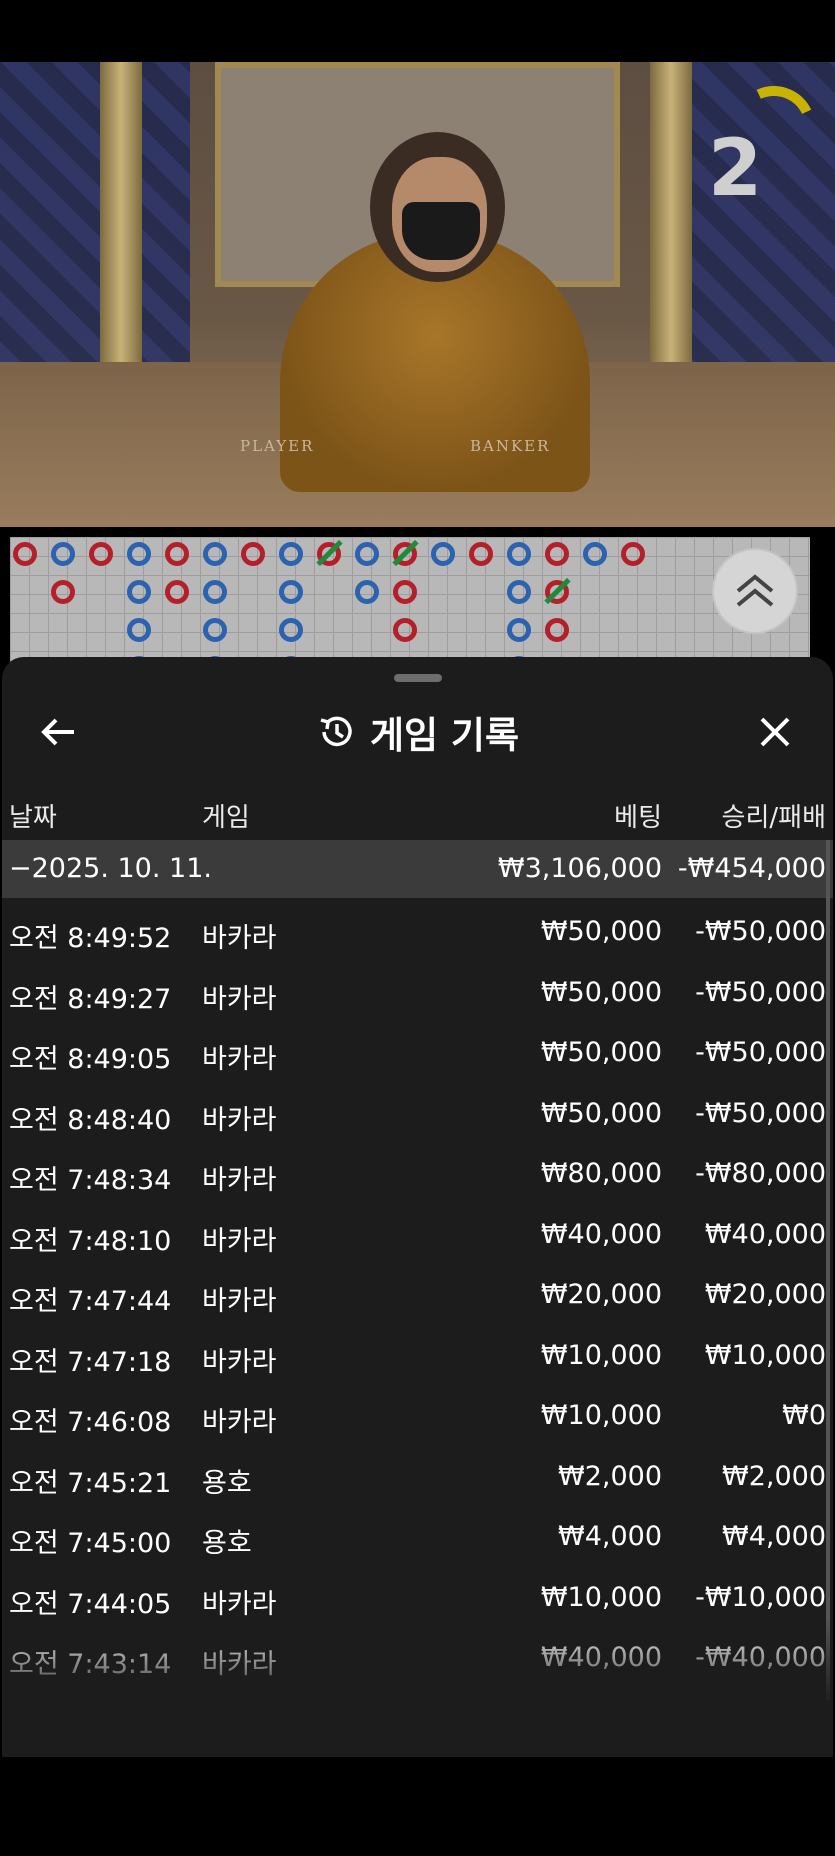  What do you see at coordinates (775, 732) in the screenshot?
I see `close-icon` at bounding box center [775, 732].